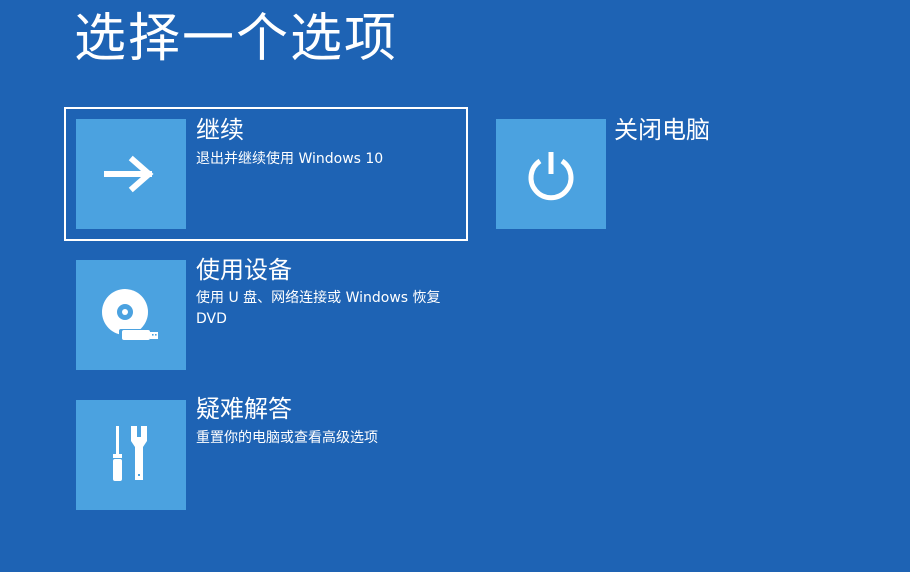 The height and width of the screenshot is (572, 910). Describe the element at coordinates (290, 159) in the screenshot. I see `option-continue-description: 退出并继续使用 Windows 10` at that location.